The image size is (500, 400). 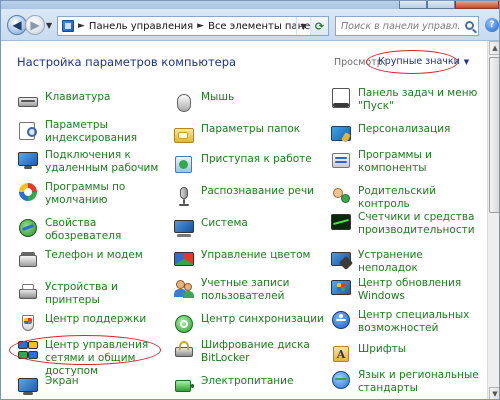 What do you see at coordinates (108, 132) in the screenshot?
I see `item-label: Параметры индексирования` at bounding box center [108, 132].